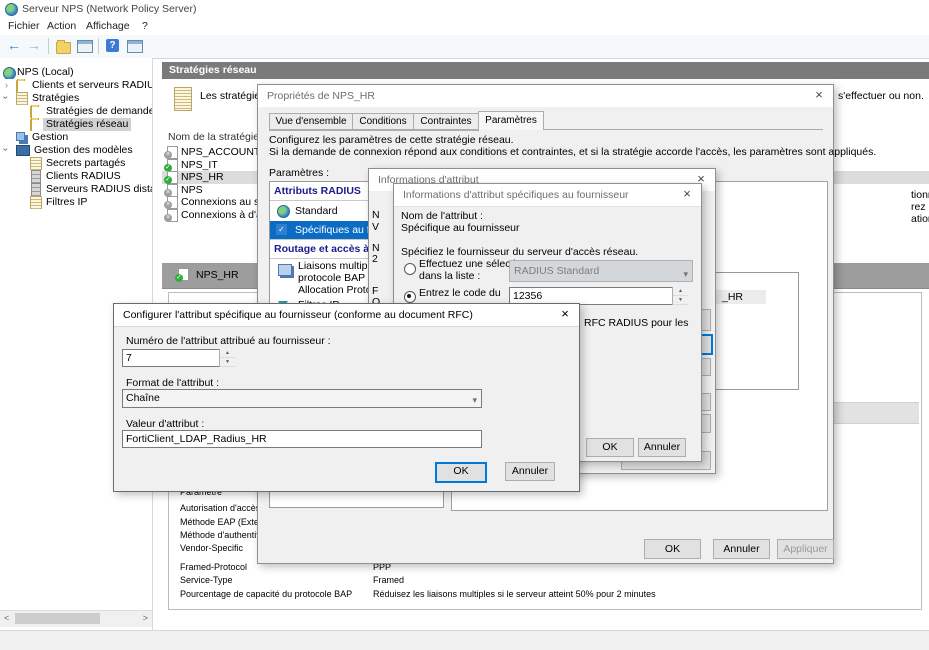  What do you see at coordinates (83, 176) in the screenshot?
I see `tree-label: Clients RADIUS` at bounding box center [83, 176].